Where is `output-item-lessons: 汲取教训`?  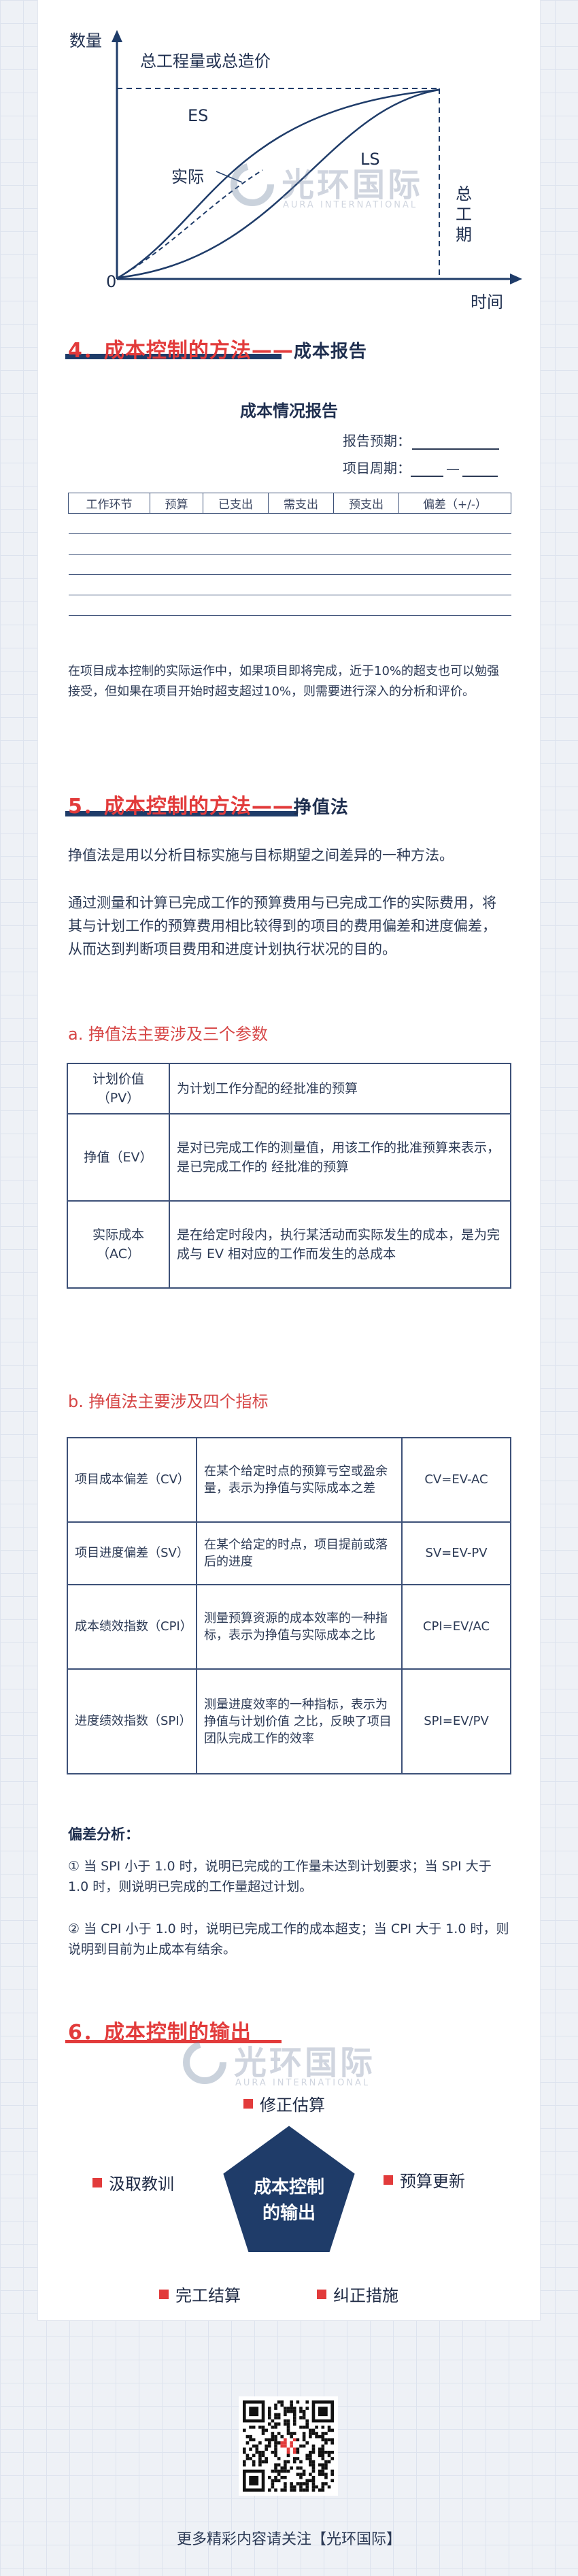
output-item-lessons: 汲取教训 is located at coordinates (133, 2182).